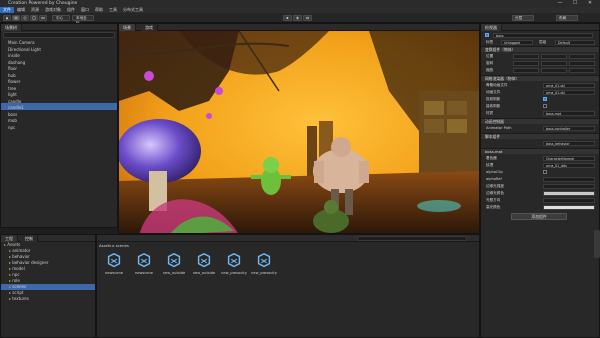  What do you see at coordinates (127, 27) in the screenshot?
I see `tab-scene: 场景` at bounding box center [127, 27].